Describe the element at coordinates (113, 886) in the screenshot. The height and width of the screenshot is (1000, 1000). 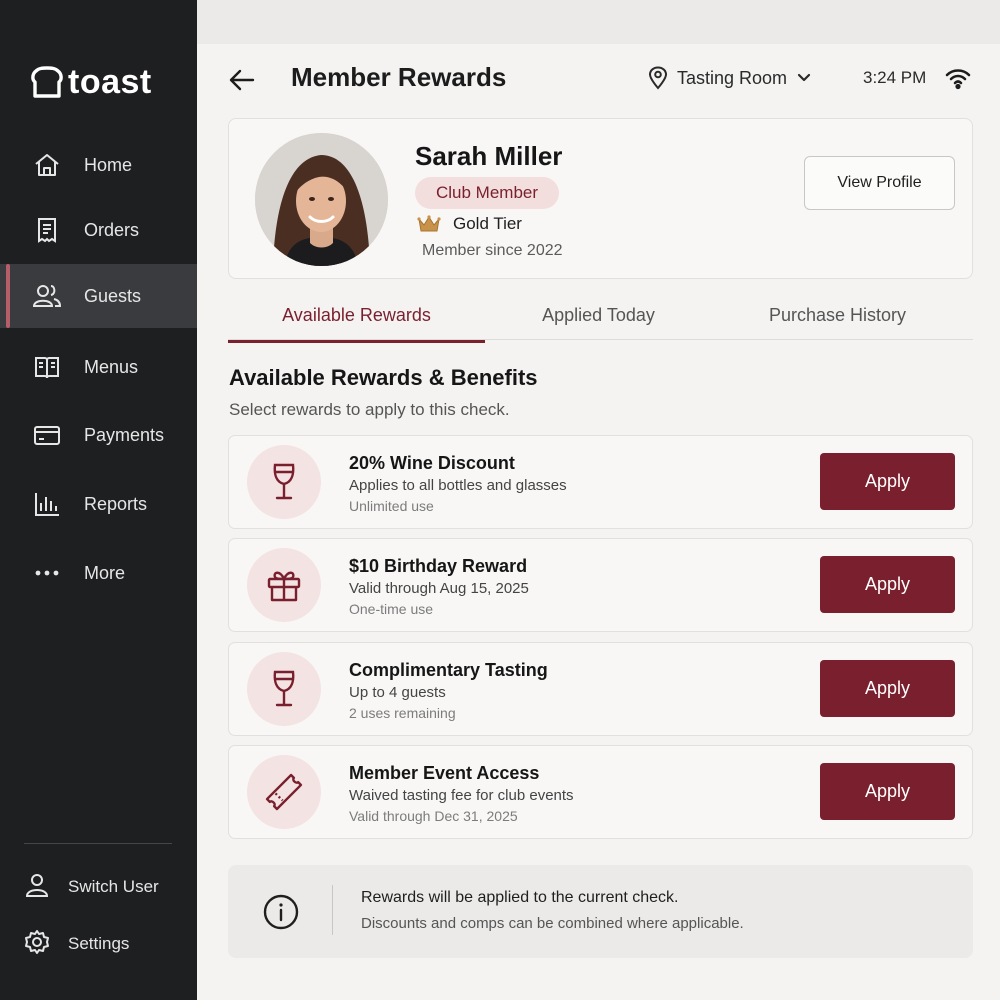
I see `switch-user-label: Switch User` at that location.